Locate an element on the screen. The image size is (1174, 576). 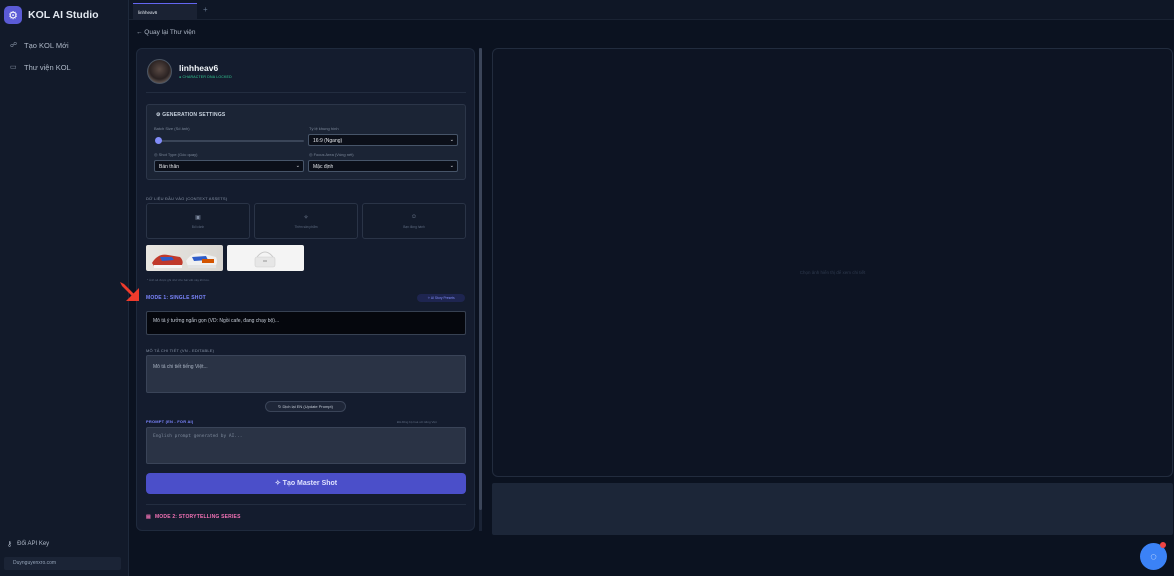
prompt-sync-hint: Đã đồng bộ hoá với tiếng Việt is located at coordinates (417, 422).